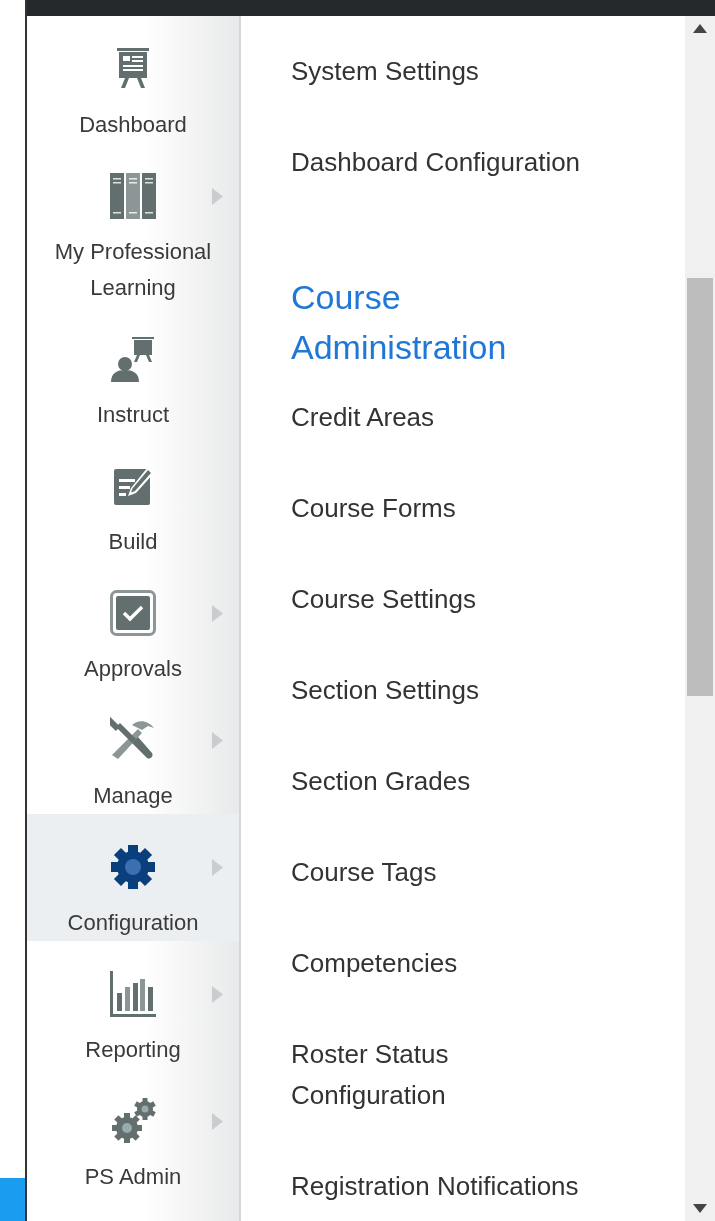 The width and height of the screenshot is (715, 1221). What do you see at coordinates (441, 417) in the screenshot?
I see `menu-link: Credit Areas` at bounding box center [441, 417].